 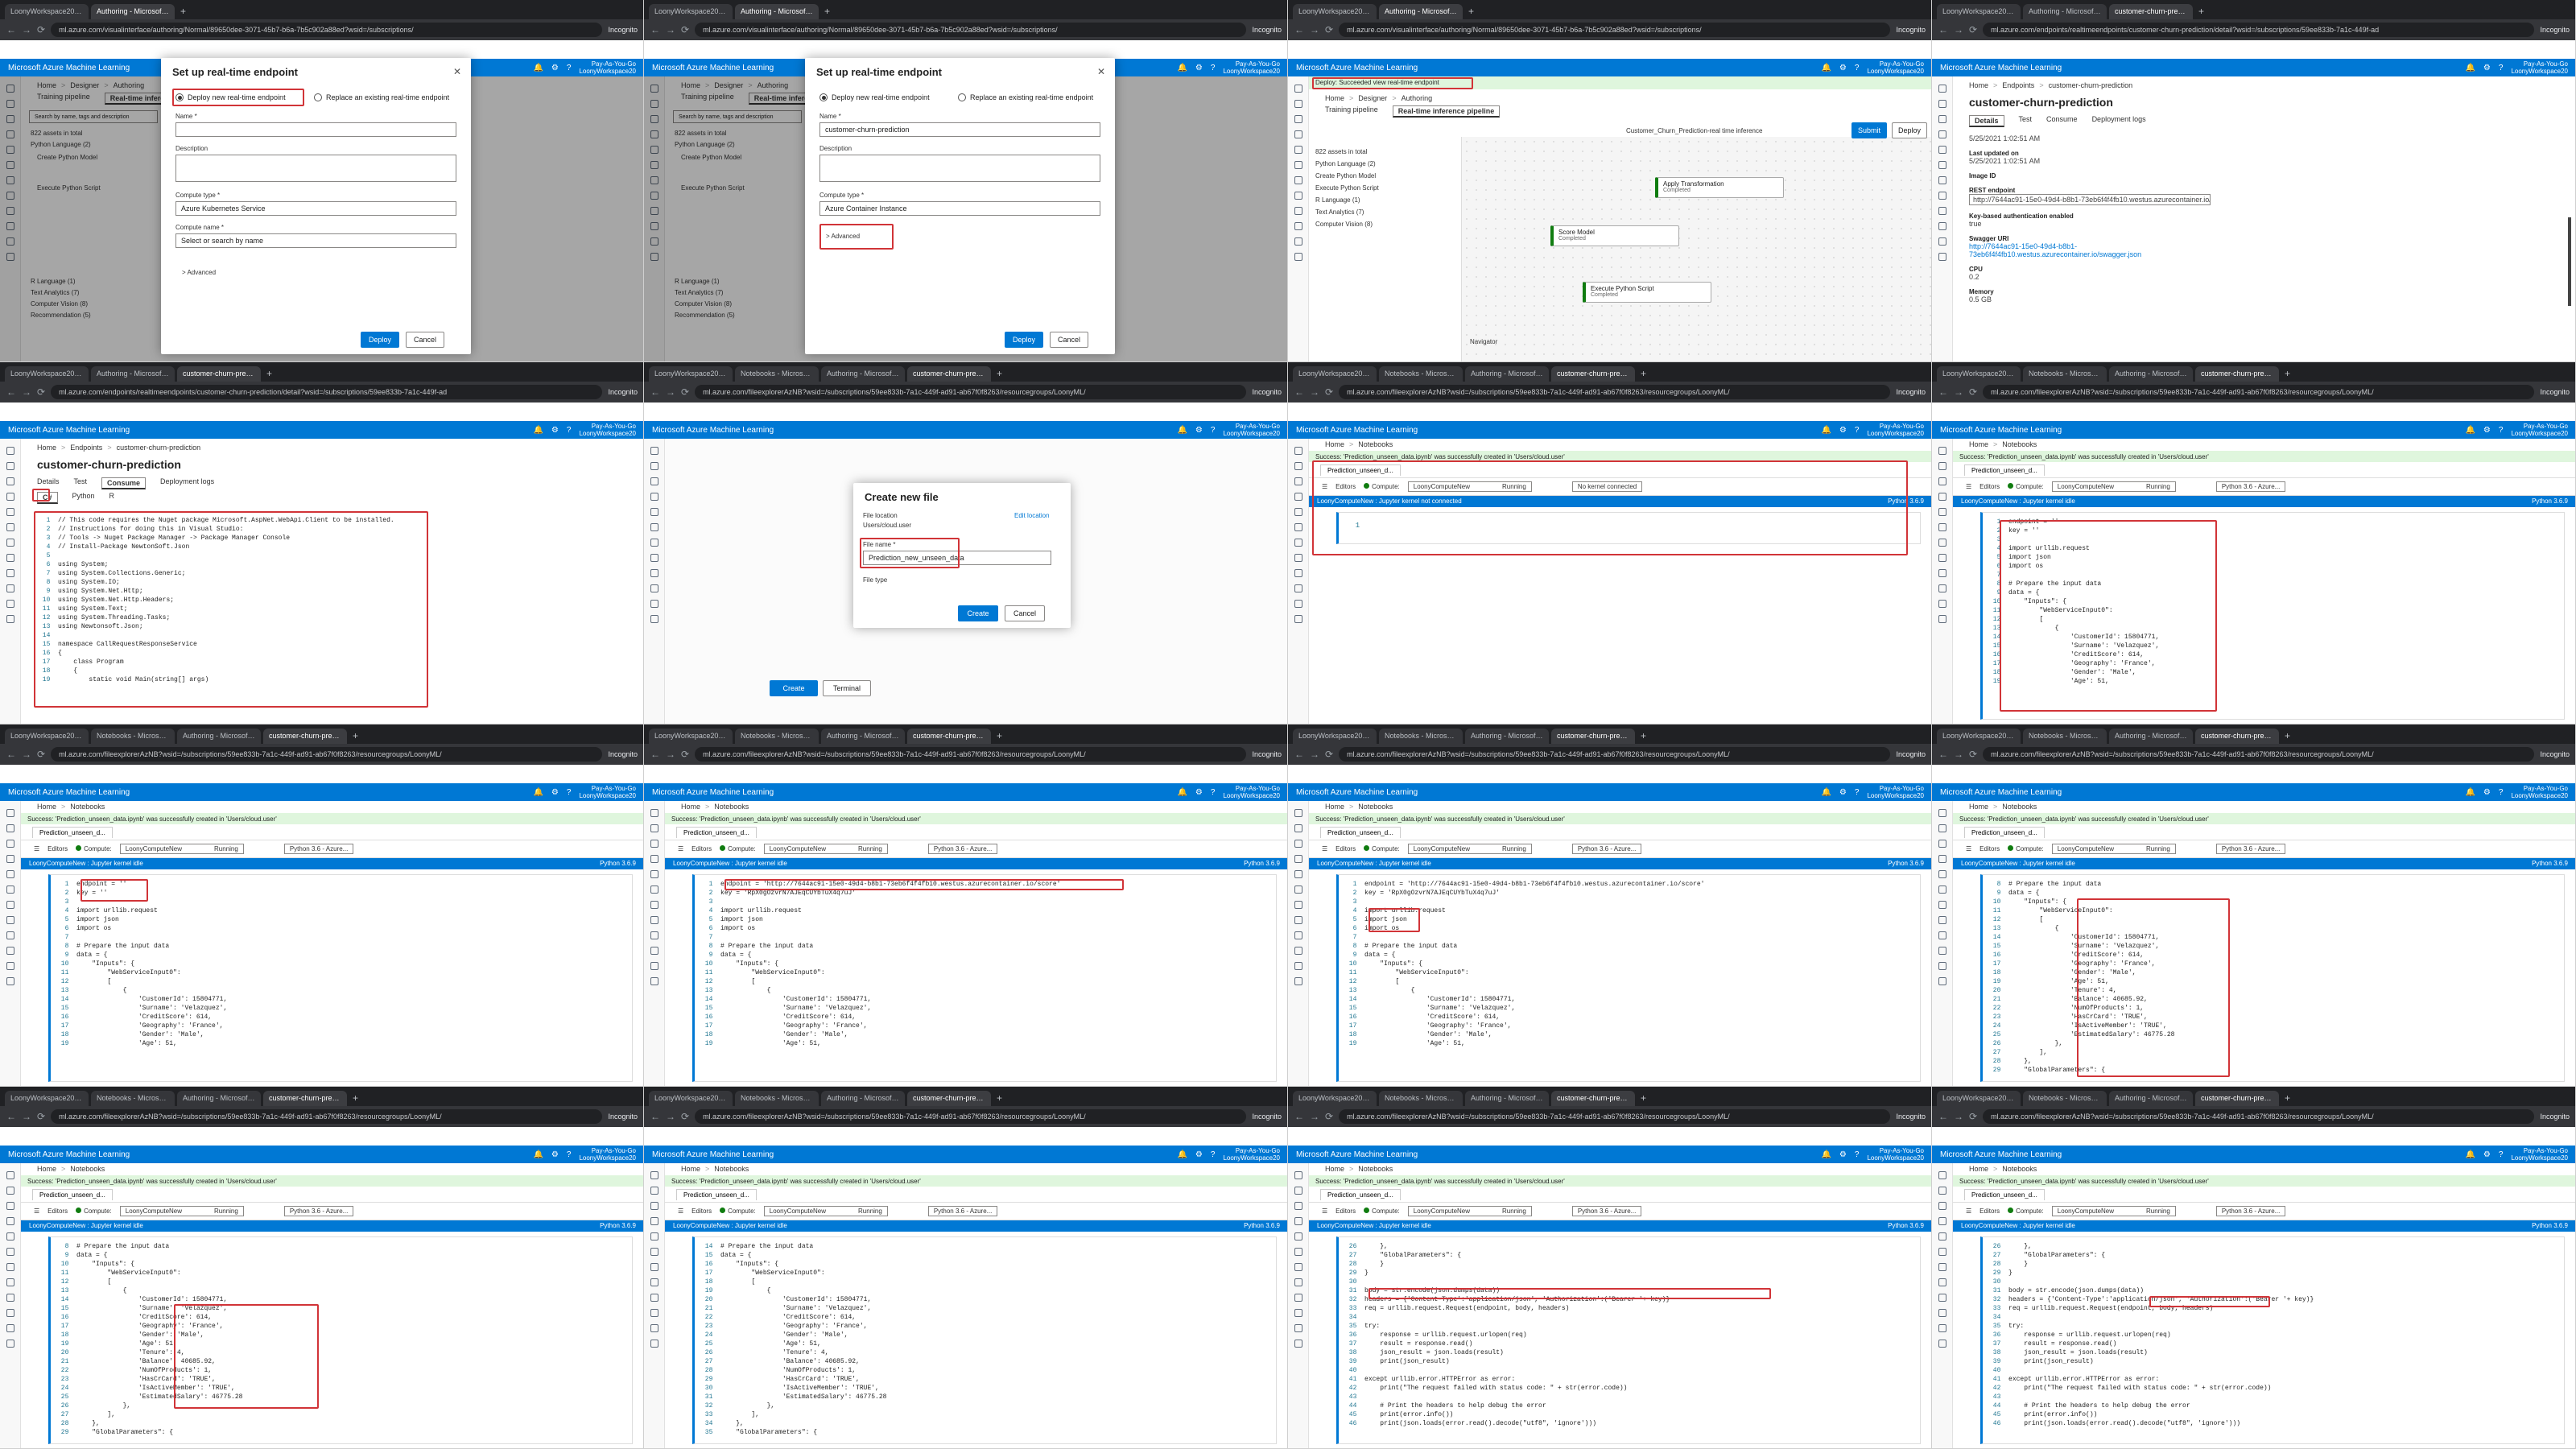 What do you see at coordinates (777, 1098) in the screenshot?
I see `browser-tab: Notebooks - Microsoft Azure M` at bounding box center [777, 1098].